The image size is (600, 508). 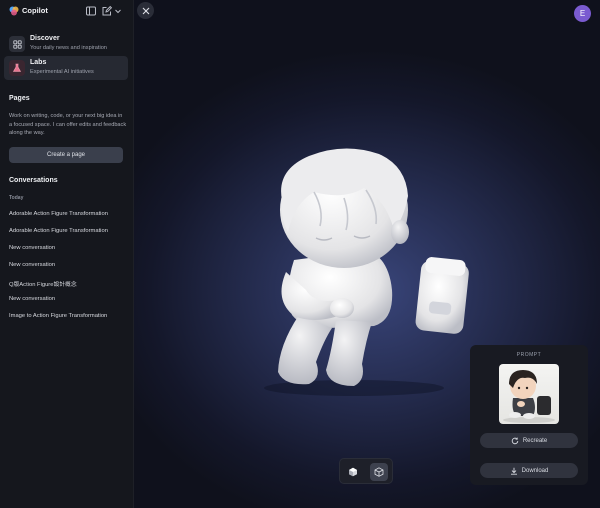 What do you see at coordinates (529, 394) in the screenshot?
I see `prompt-image-thumbnail` at bounding box center [529, 394].